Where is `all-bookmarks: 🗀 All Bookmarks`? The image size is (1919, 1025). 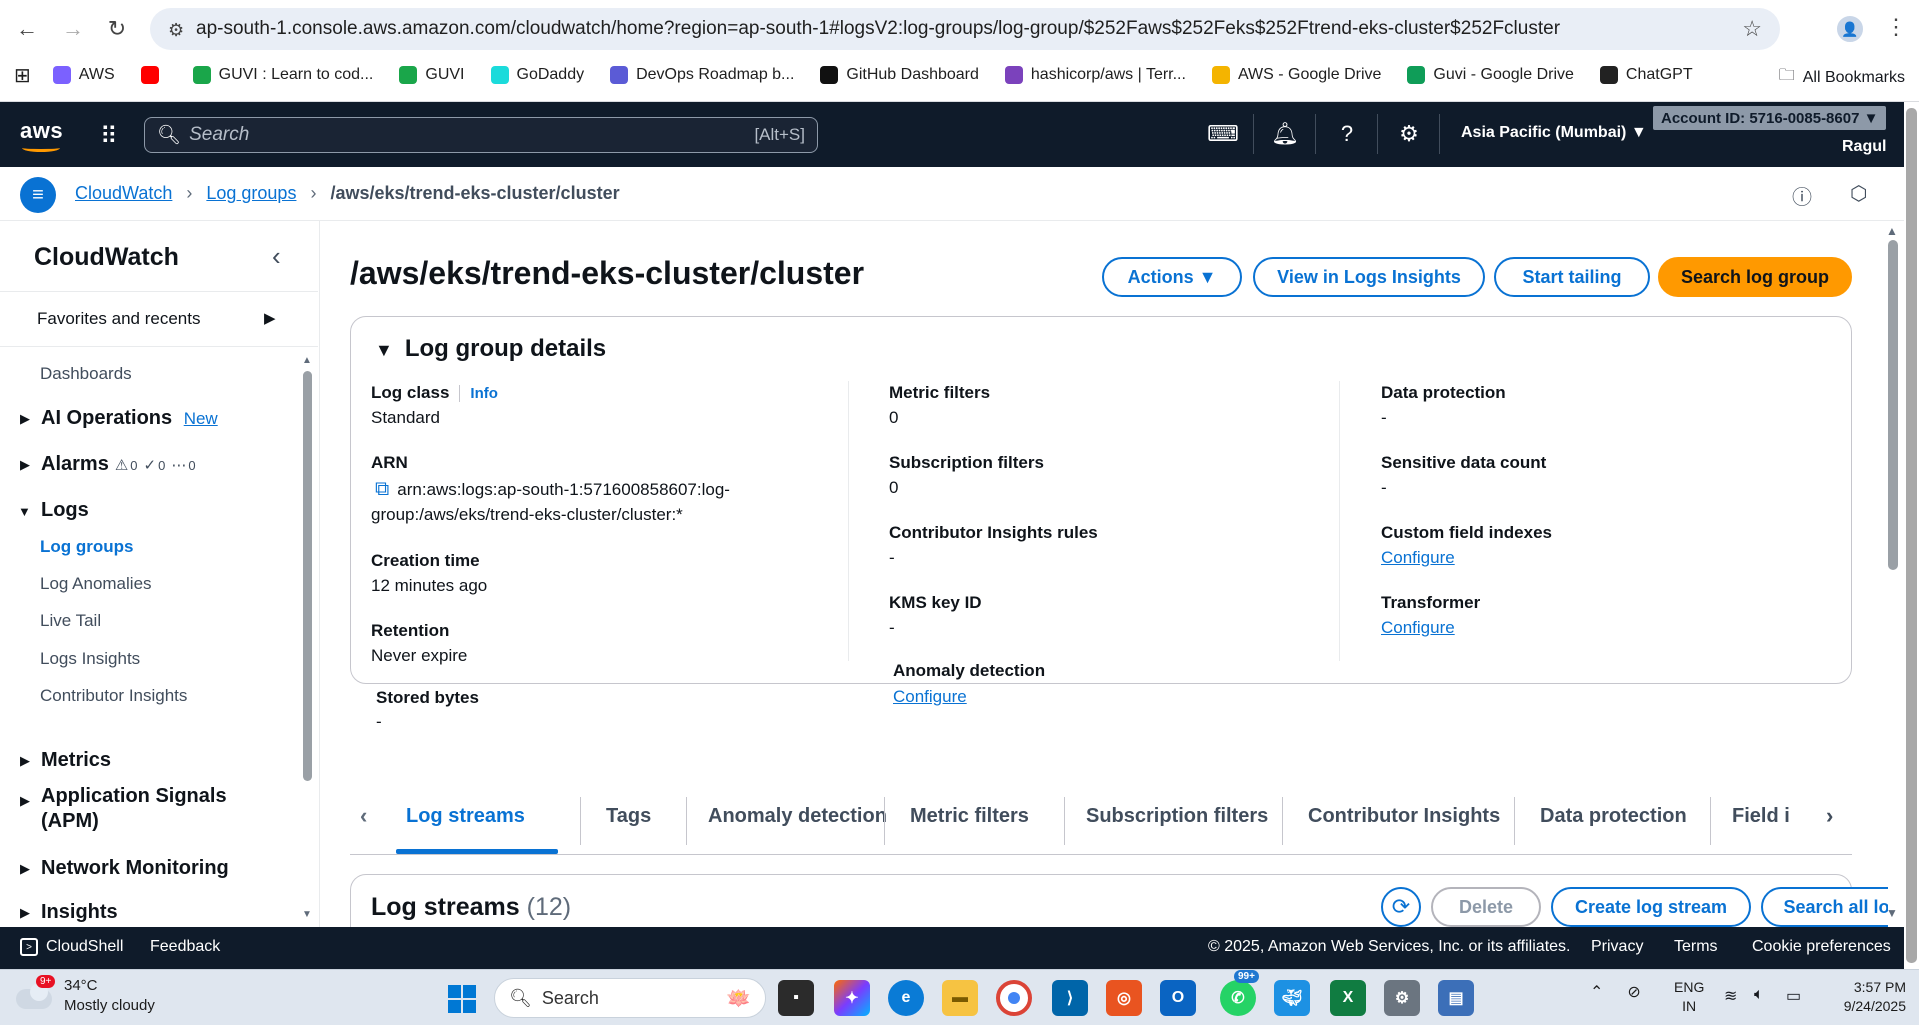
all-bookmarks: 🗀 All Bookmarks is located at coordinates (1842, 77).